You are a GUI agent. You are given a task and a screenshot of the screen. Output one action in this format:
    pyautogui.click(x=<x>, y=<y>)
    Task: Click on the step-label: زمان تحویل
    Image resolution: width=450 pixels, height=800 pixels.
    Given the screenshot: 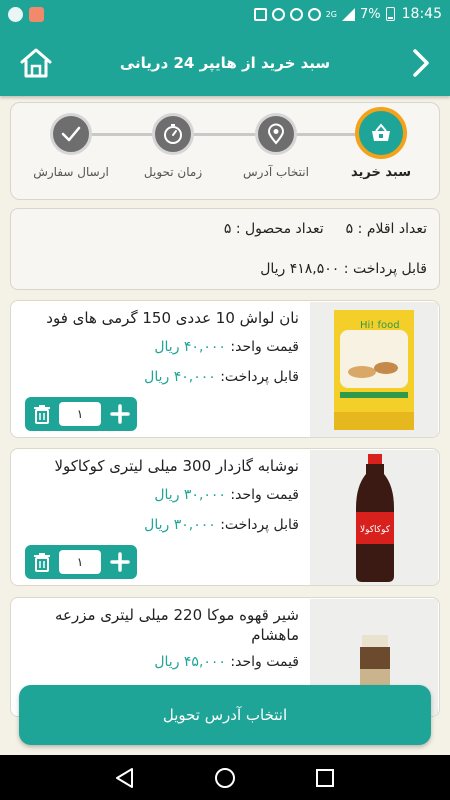 What is the action you would take?
    pyautogui.click(x=173, y=172)
    